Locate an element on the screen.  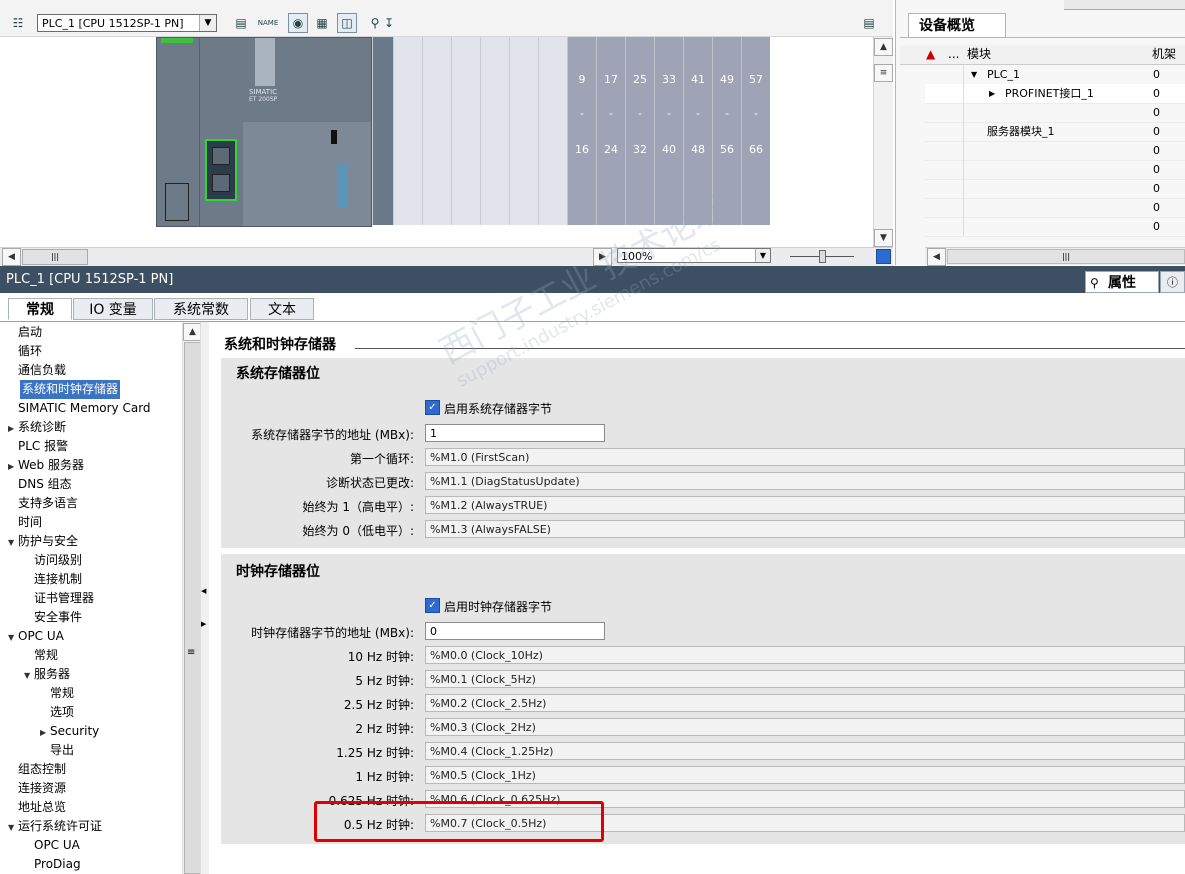
nav-item: 支持多语言 is located at coordinates (43, 503).